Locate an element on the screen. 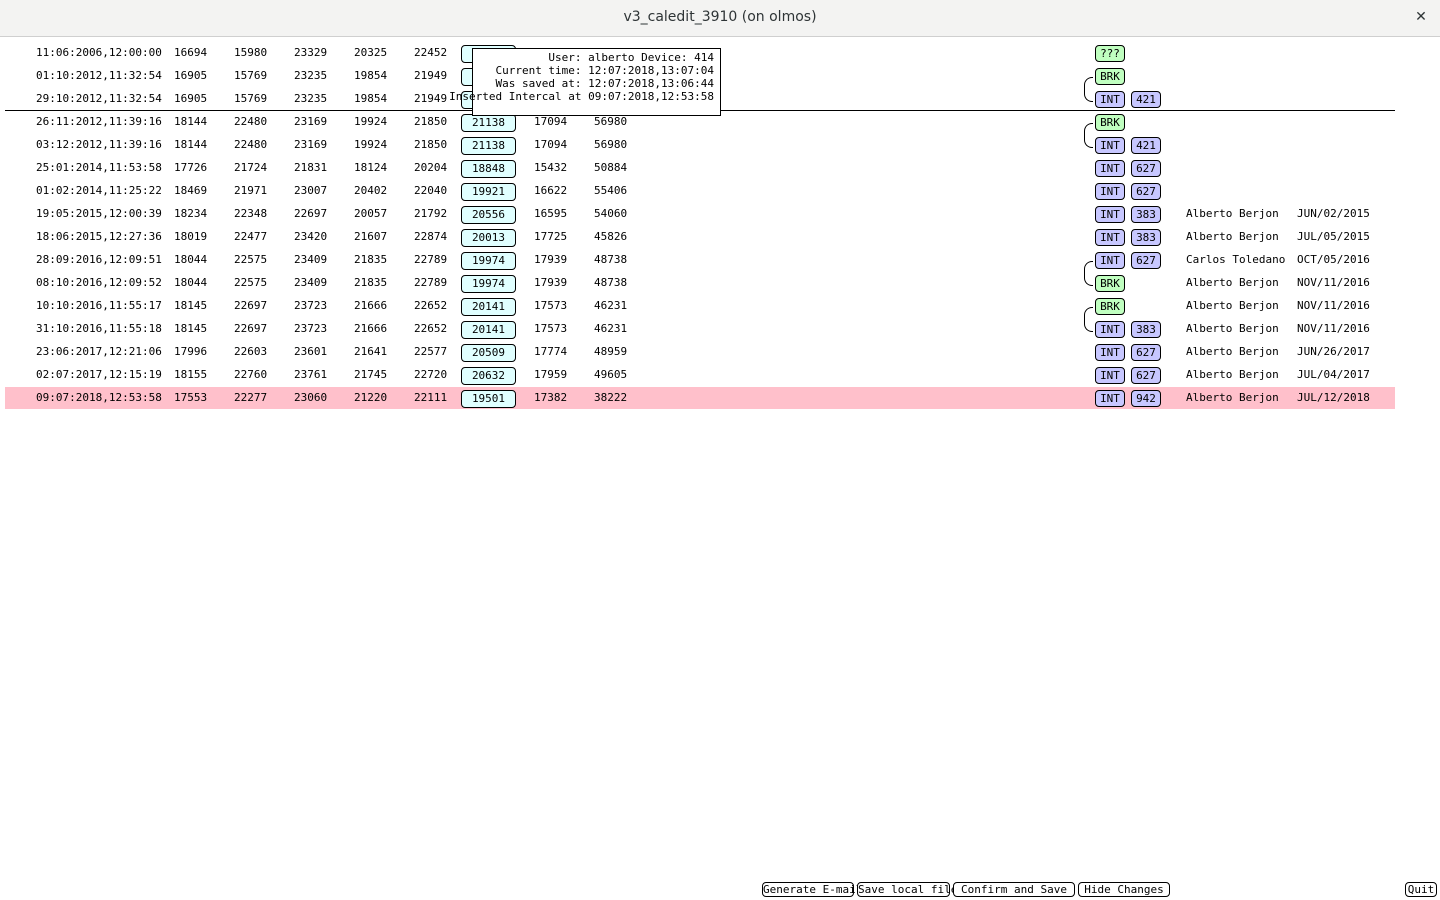 The width and height of the screenshot is (1440, 900). row-edit-field: 20013 is located at coordinates (488, 238).